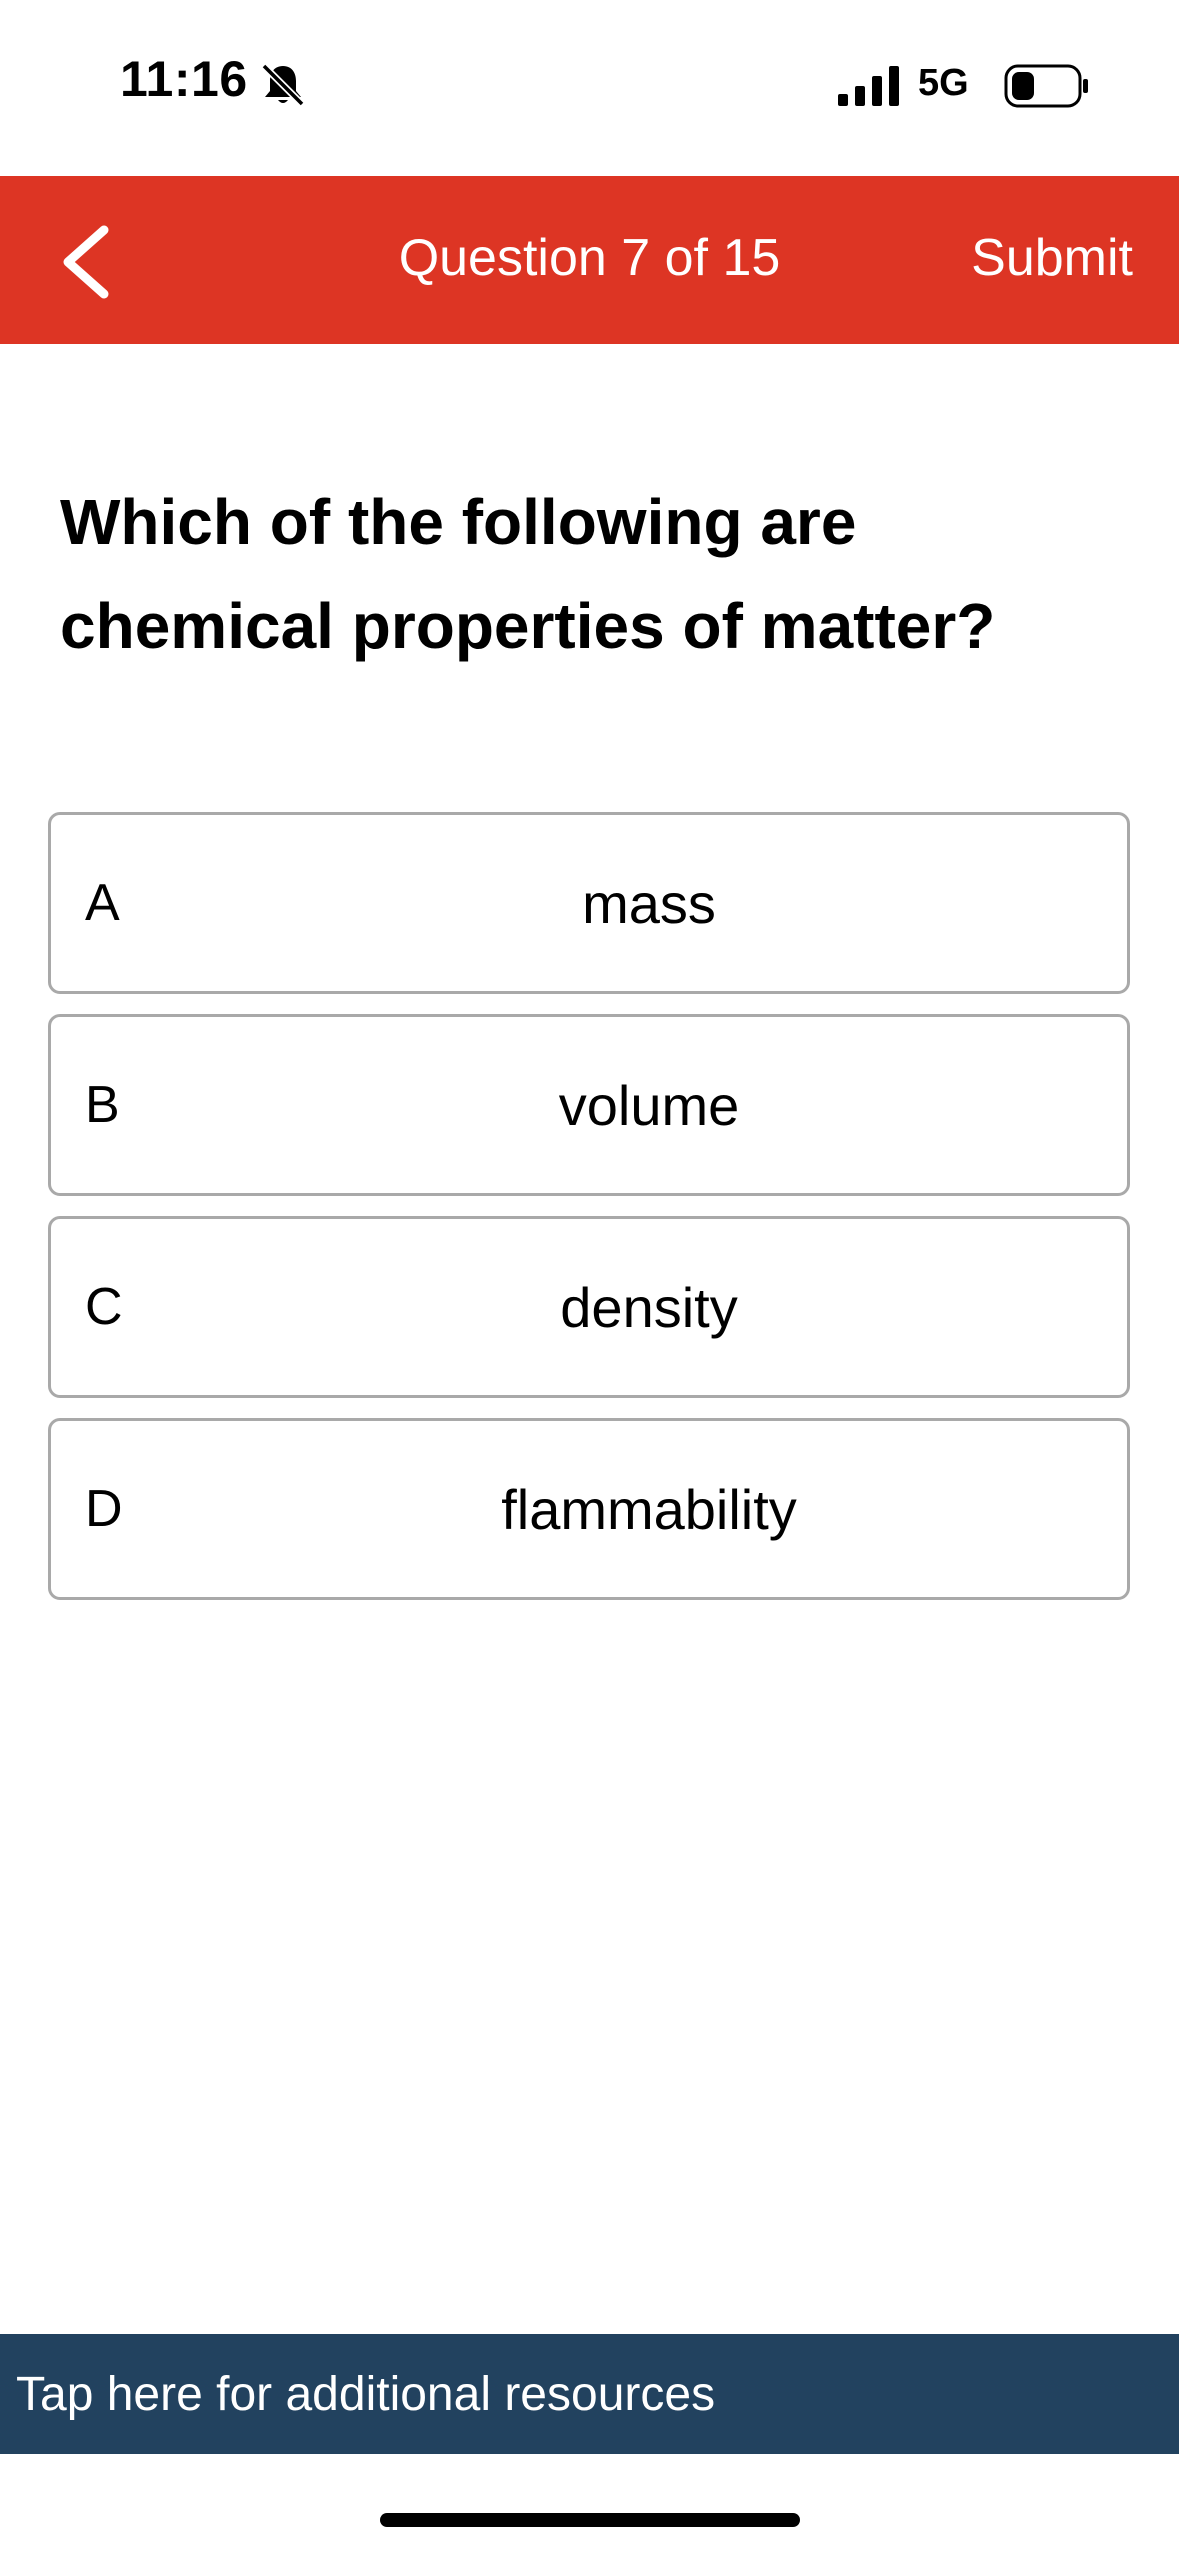 The width and height of the screenshot is (1179, 2556). I want to click on battery-icon, so click(1046, 86).